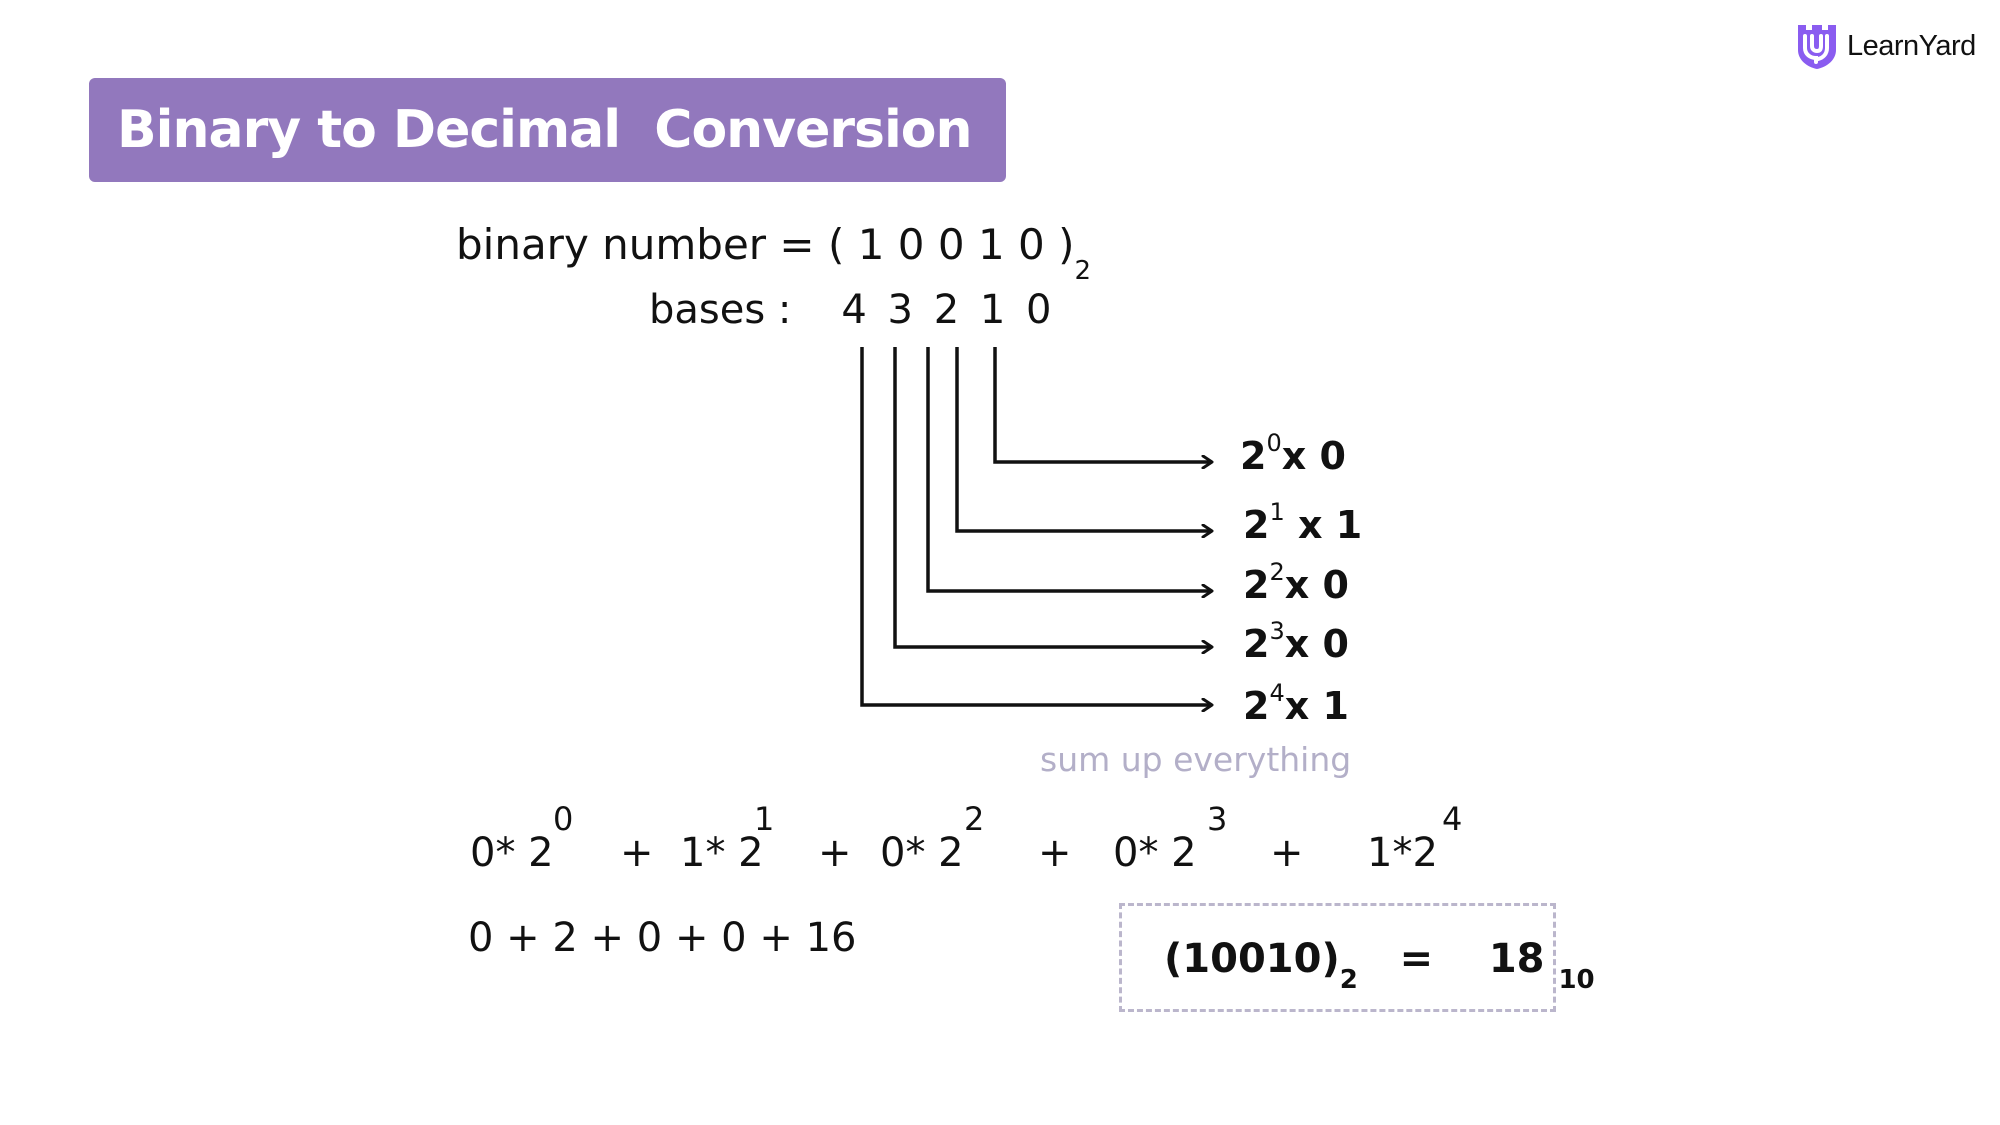 The image size is (2000, 1125). Describe the element at coordinates (1252, 959) in the screenshot. I see `result-binary: (10010)` at that location.